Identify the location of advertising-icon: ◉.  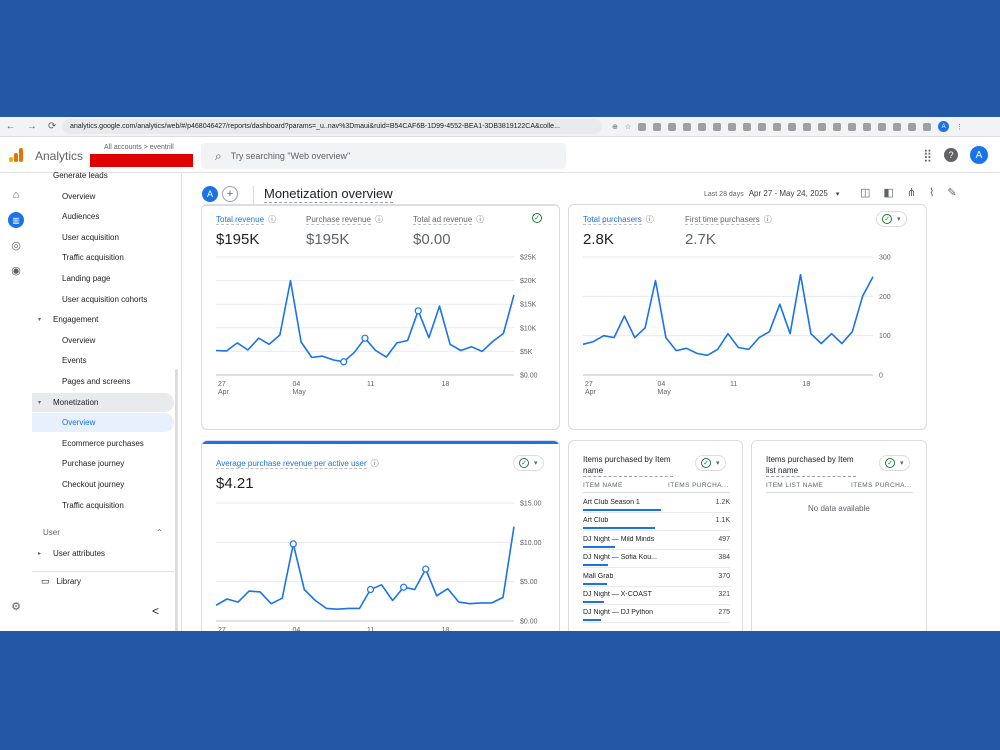
(16, 270).